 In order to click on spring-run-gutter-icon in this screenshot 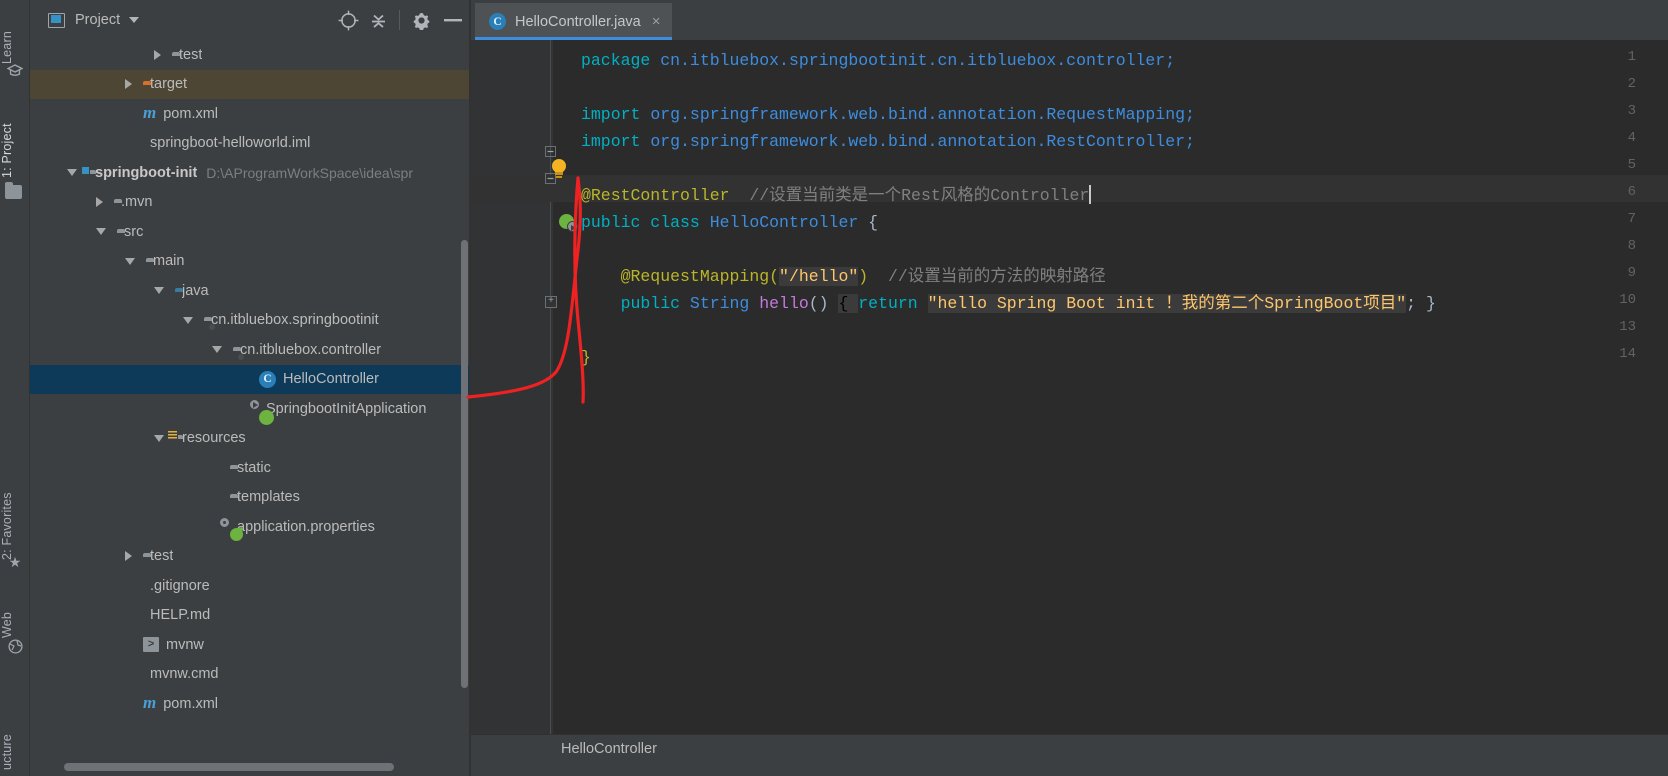, I will do `click(568, 222)`.